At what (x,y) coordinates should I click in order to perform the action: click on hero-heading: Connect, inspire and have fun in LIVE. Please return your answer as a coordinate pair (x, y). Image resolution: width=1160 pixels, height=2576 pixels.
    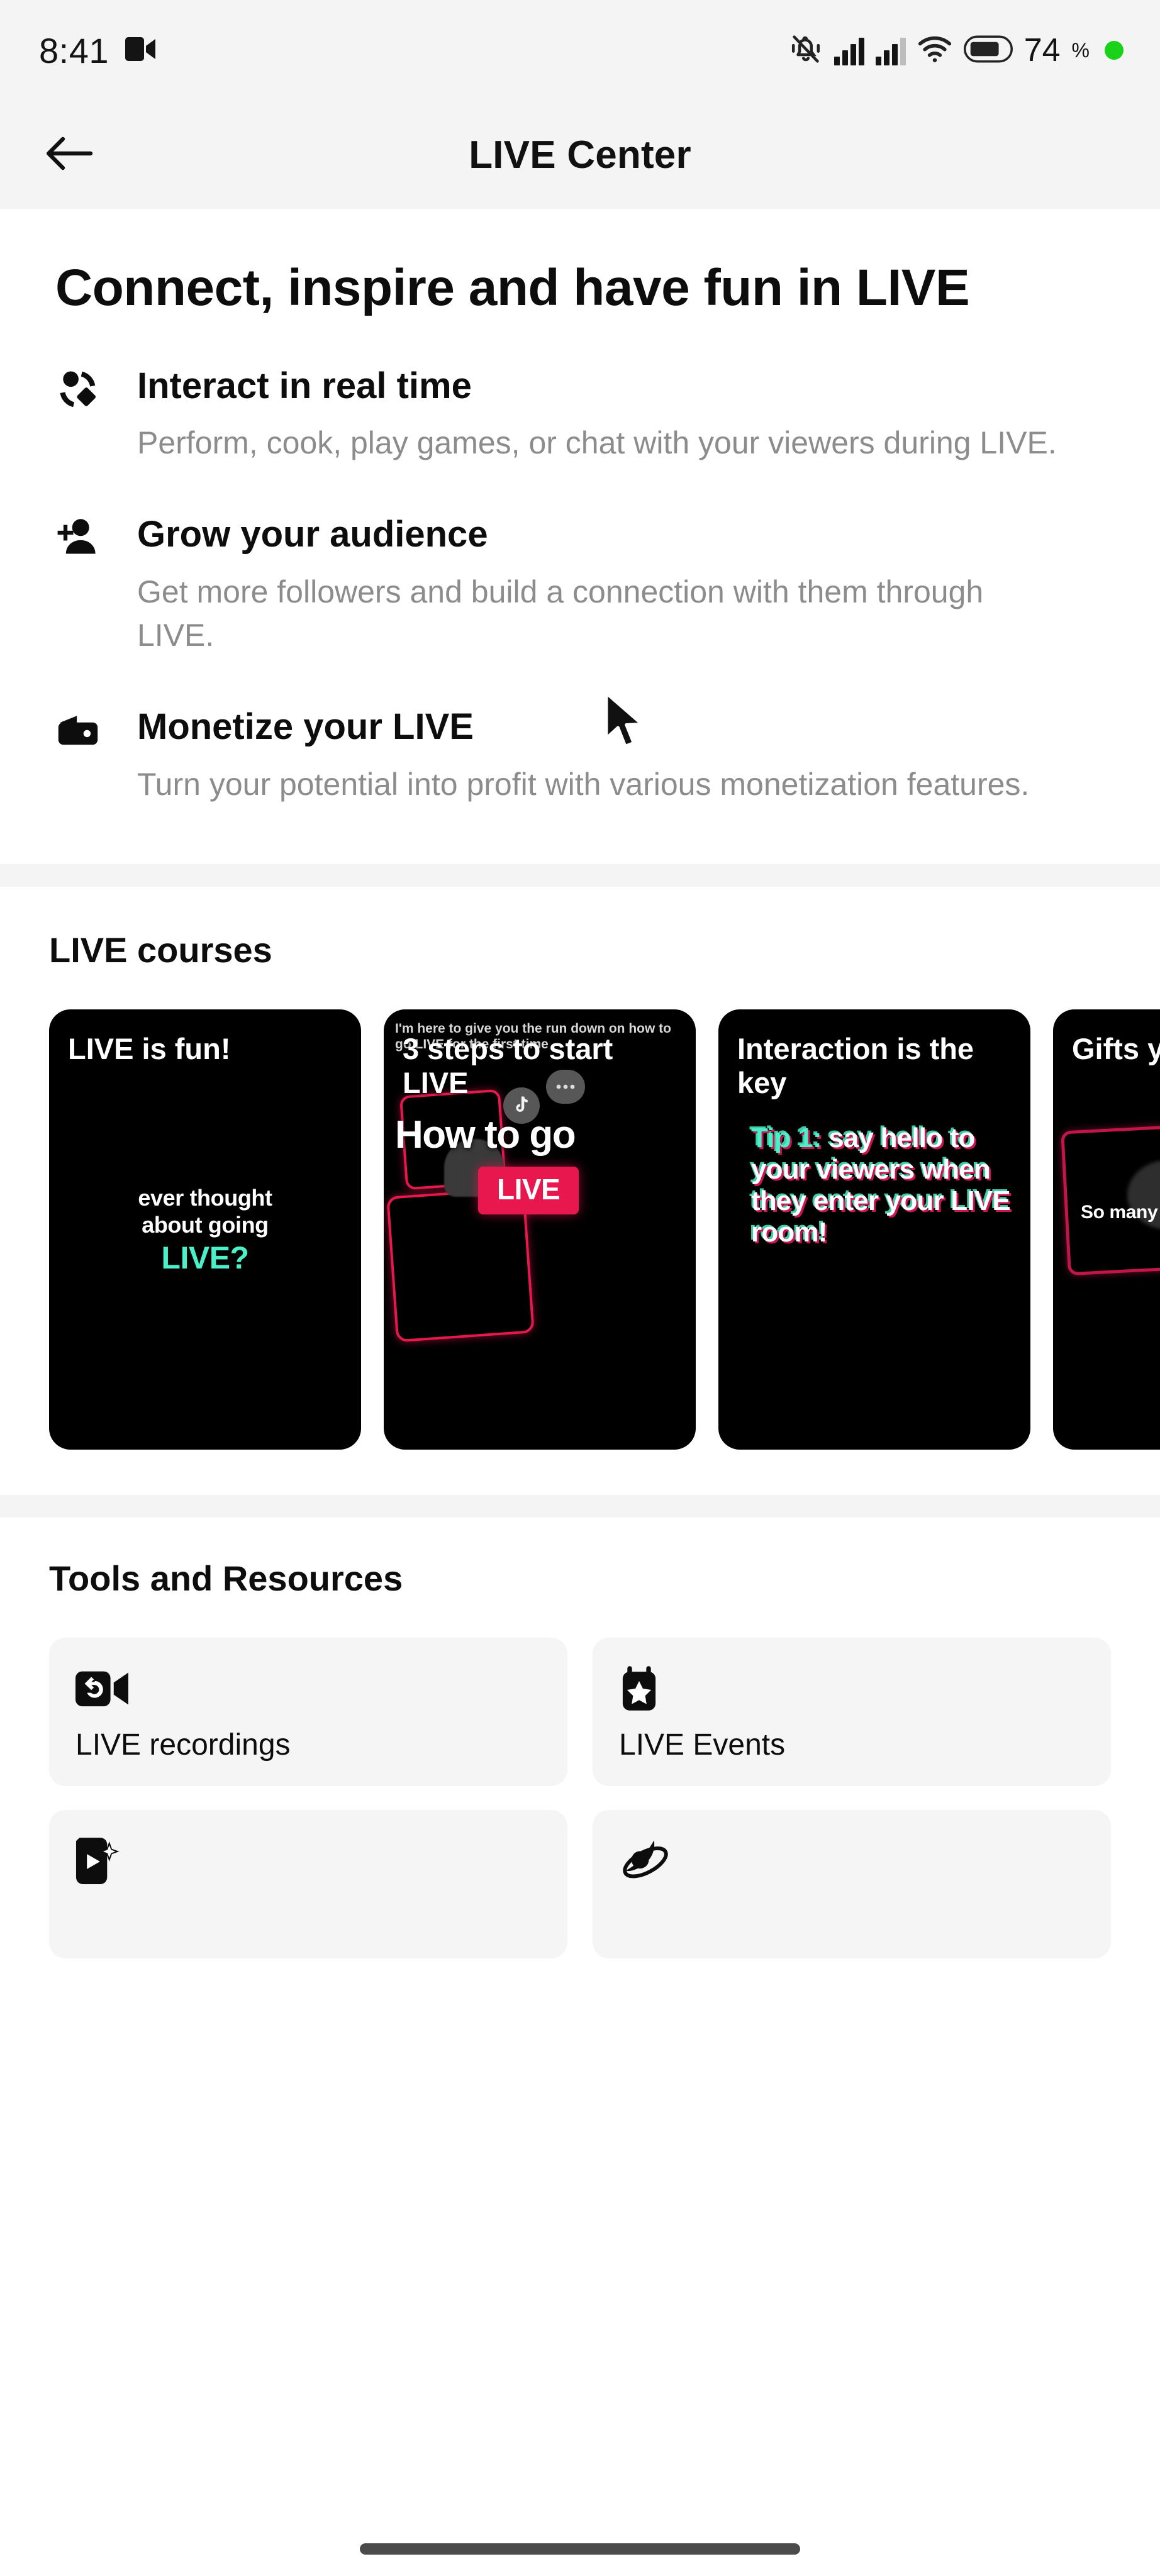
    Looking at the image, I should click on (512, 287).